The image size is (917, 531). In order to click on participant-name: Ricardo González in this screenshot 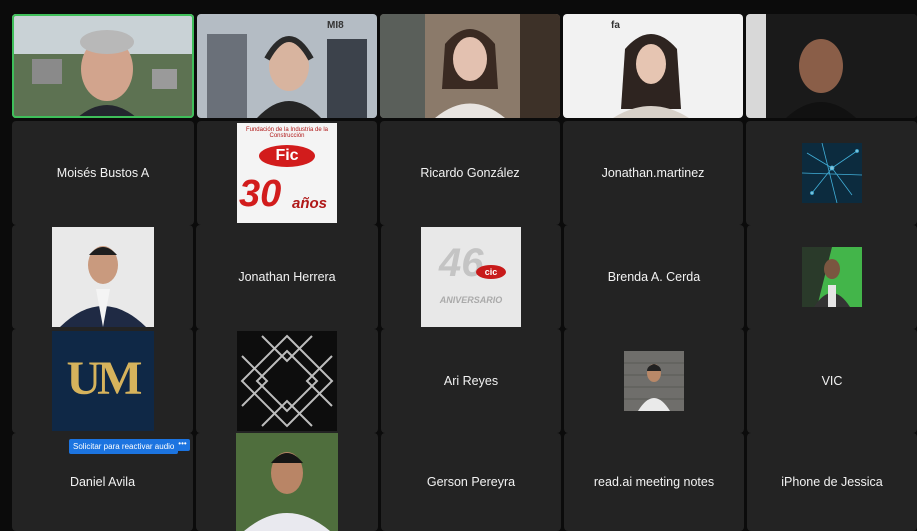, I will do `click(470, 173)`.